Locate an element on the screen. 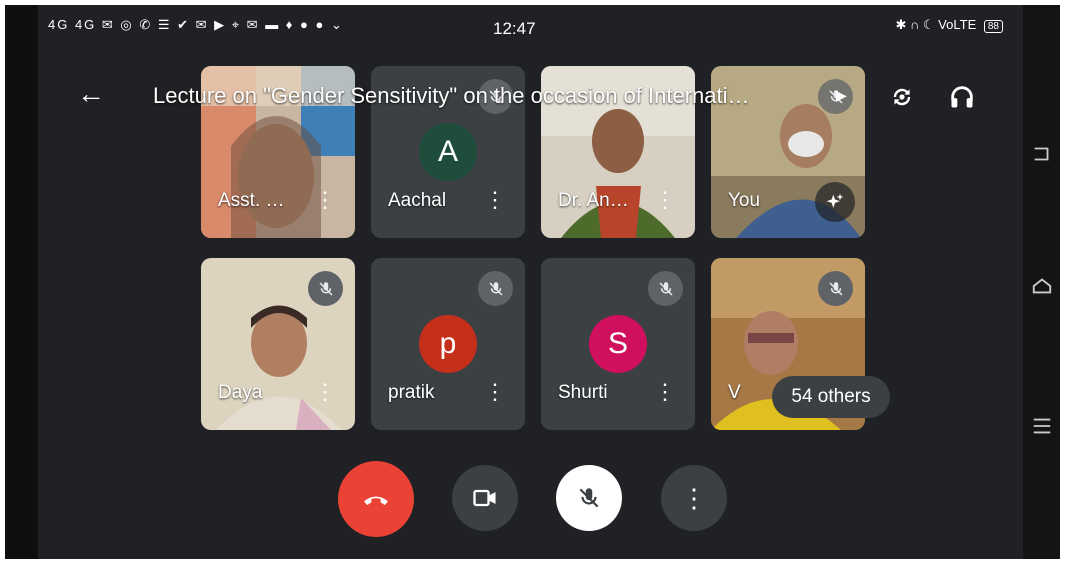 This screenshot has width=1066, height=564. end-call-button is located at coordinates (376, 499).